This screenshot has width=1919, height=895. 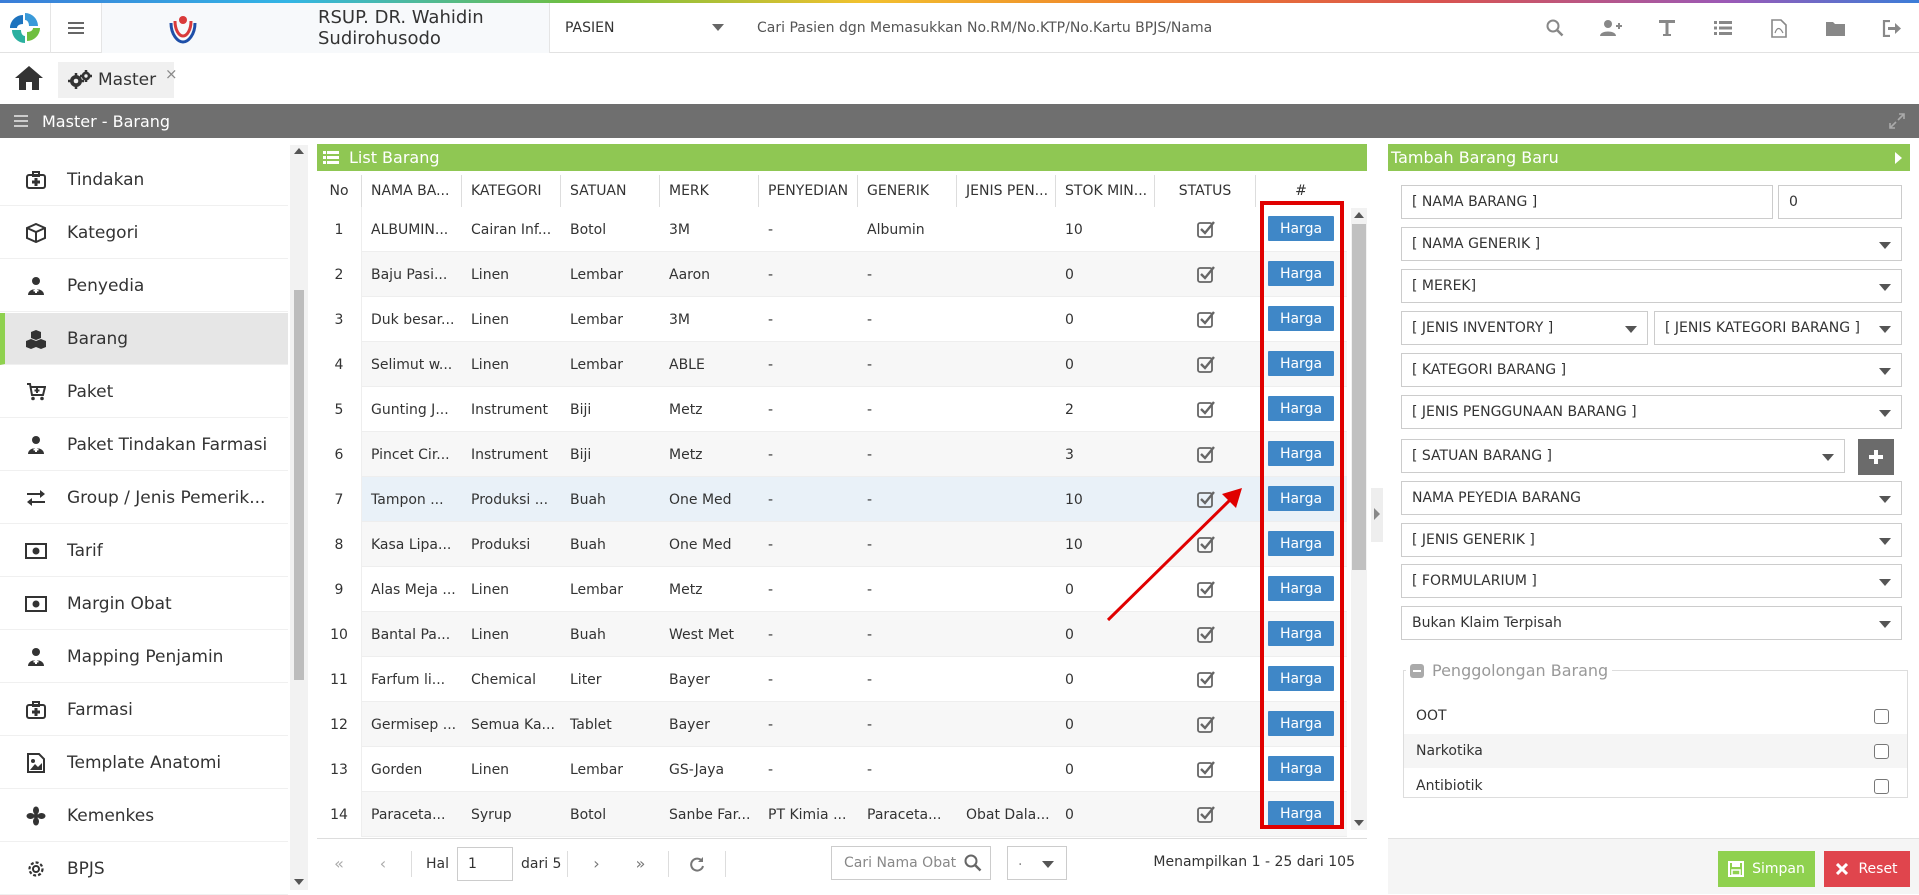 I want to click on table-scrollbar, so click(x=1359, y=519).